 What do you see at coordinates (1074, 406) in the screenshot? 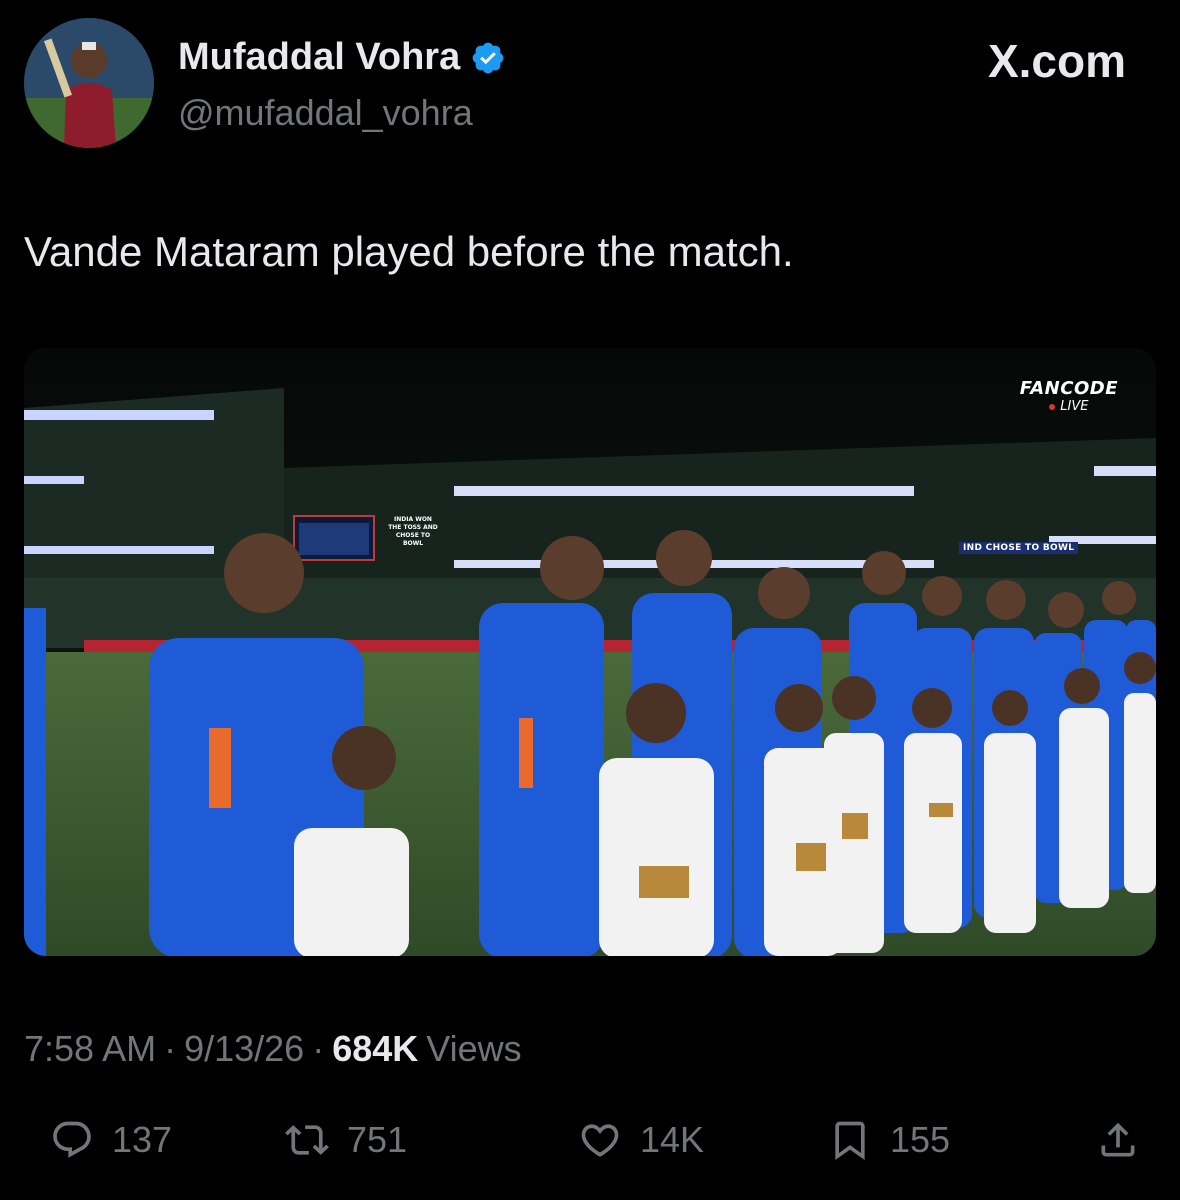
I see `live-label: LIVE` at bounding box center [1074, 406].